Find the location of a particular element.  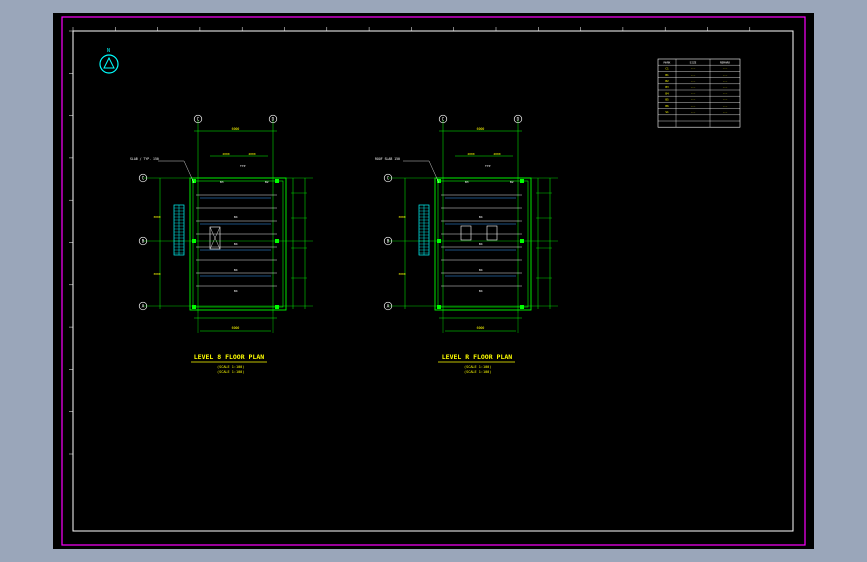

table-cell: S1 is located at coordinates (667, 112).